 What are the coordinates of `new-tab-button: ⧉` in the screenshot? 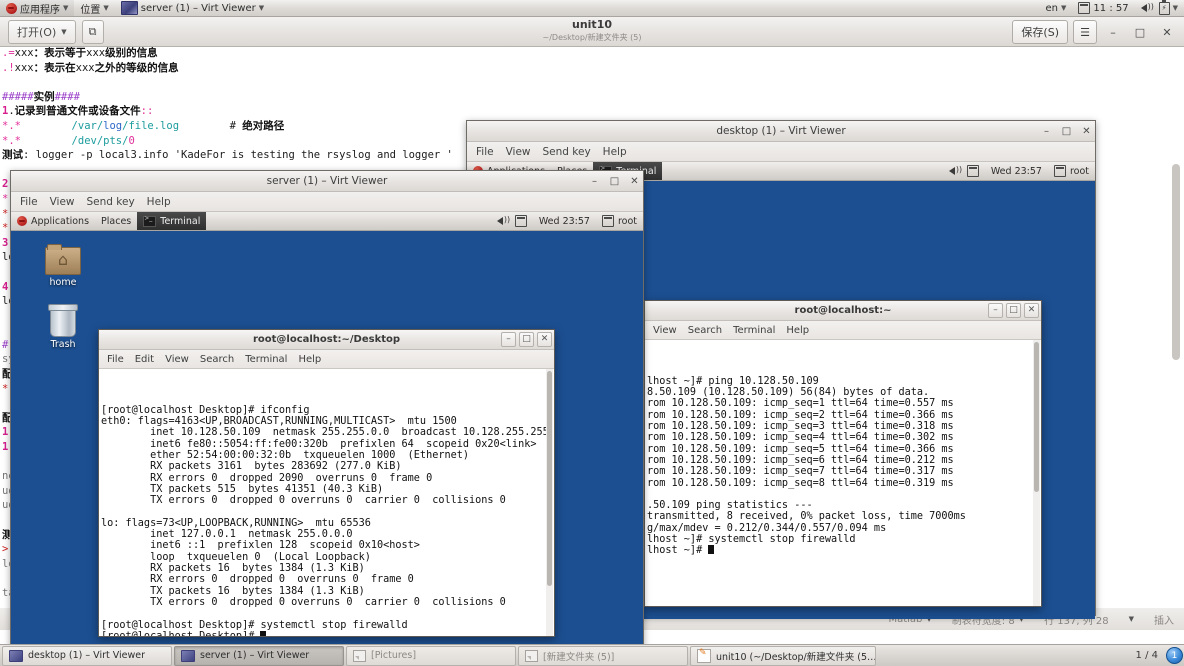 It's located at (92, 32).